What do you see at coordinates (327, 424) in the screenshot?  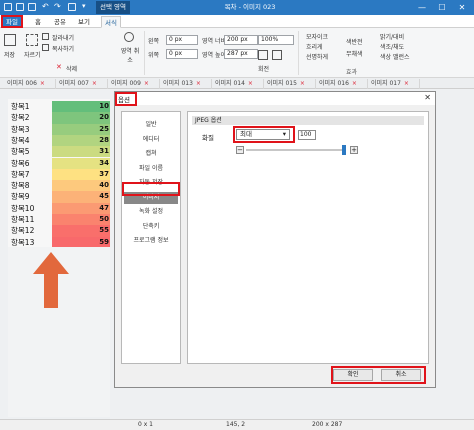 I see `image-size-text: 200 x 287` at bounding box center [327, 424].